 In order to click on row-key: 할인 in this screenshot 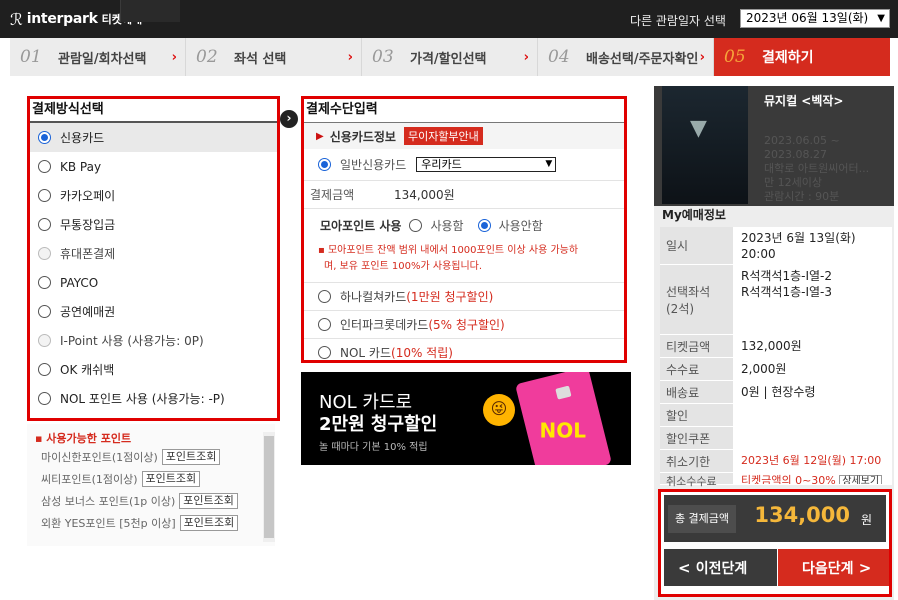, I will do `click(696, 415)`.